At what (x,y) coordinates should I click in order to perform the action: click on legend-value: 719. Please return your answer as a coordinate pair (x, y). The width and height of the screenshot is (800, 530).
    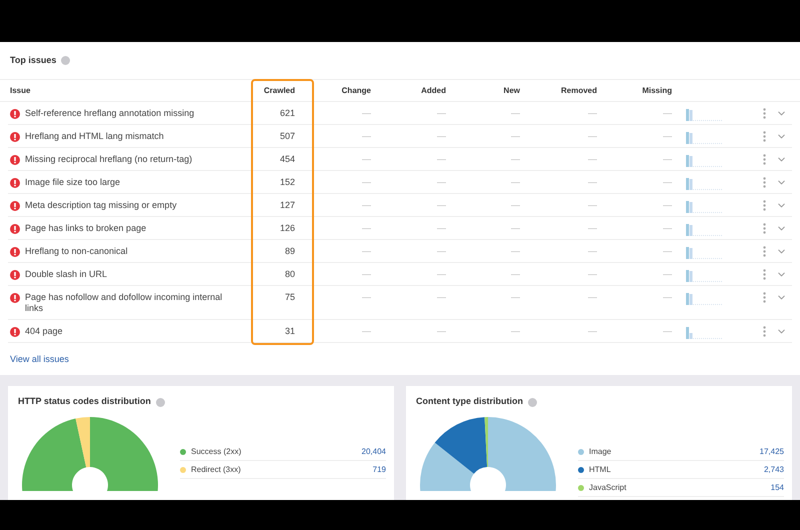
    Looking at the image, I should click on (379, 470).